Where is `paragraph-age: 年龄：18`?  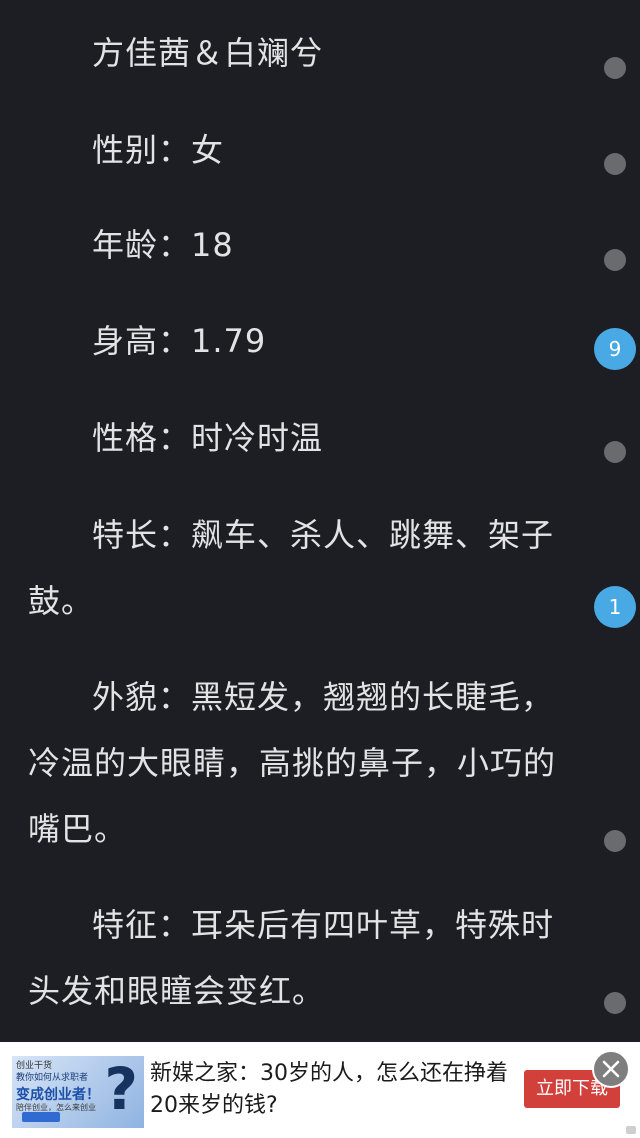 paragraph-age: 年龄：18 is located at coordinates (303, 245).